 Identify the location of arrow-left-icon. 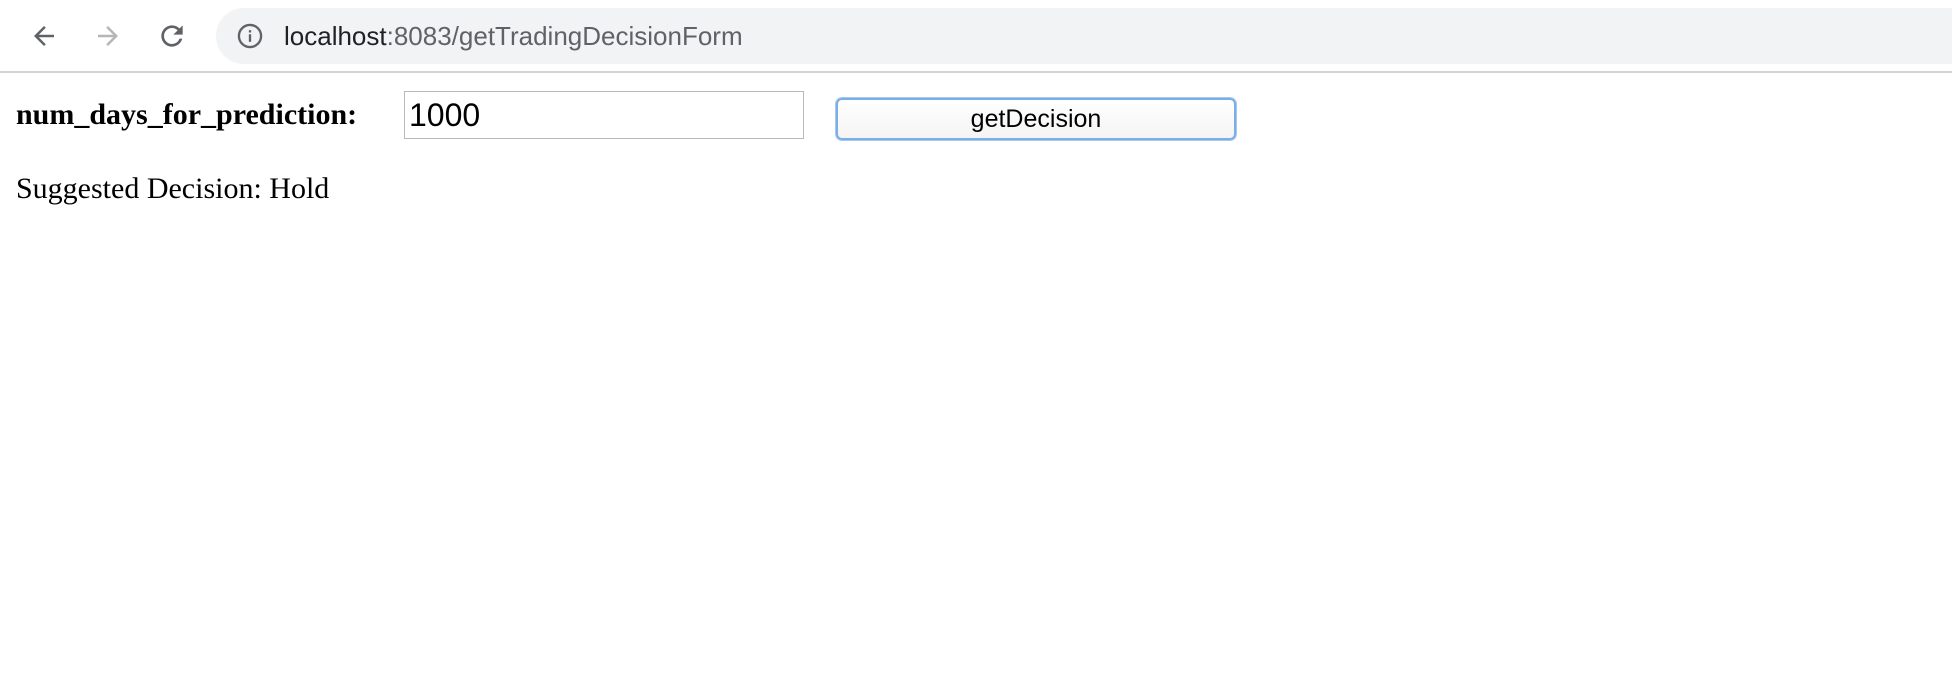
(44, 36).